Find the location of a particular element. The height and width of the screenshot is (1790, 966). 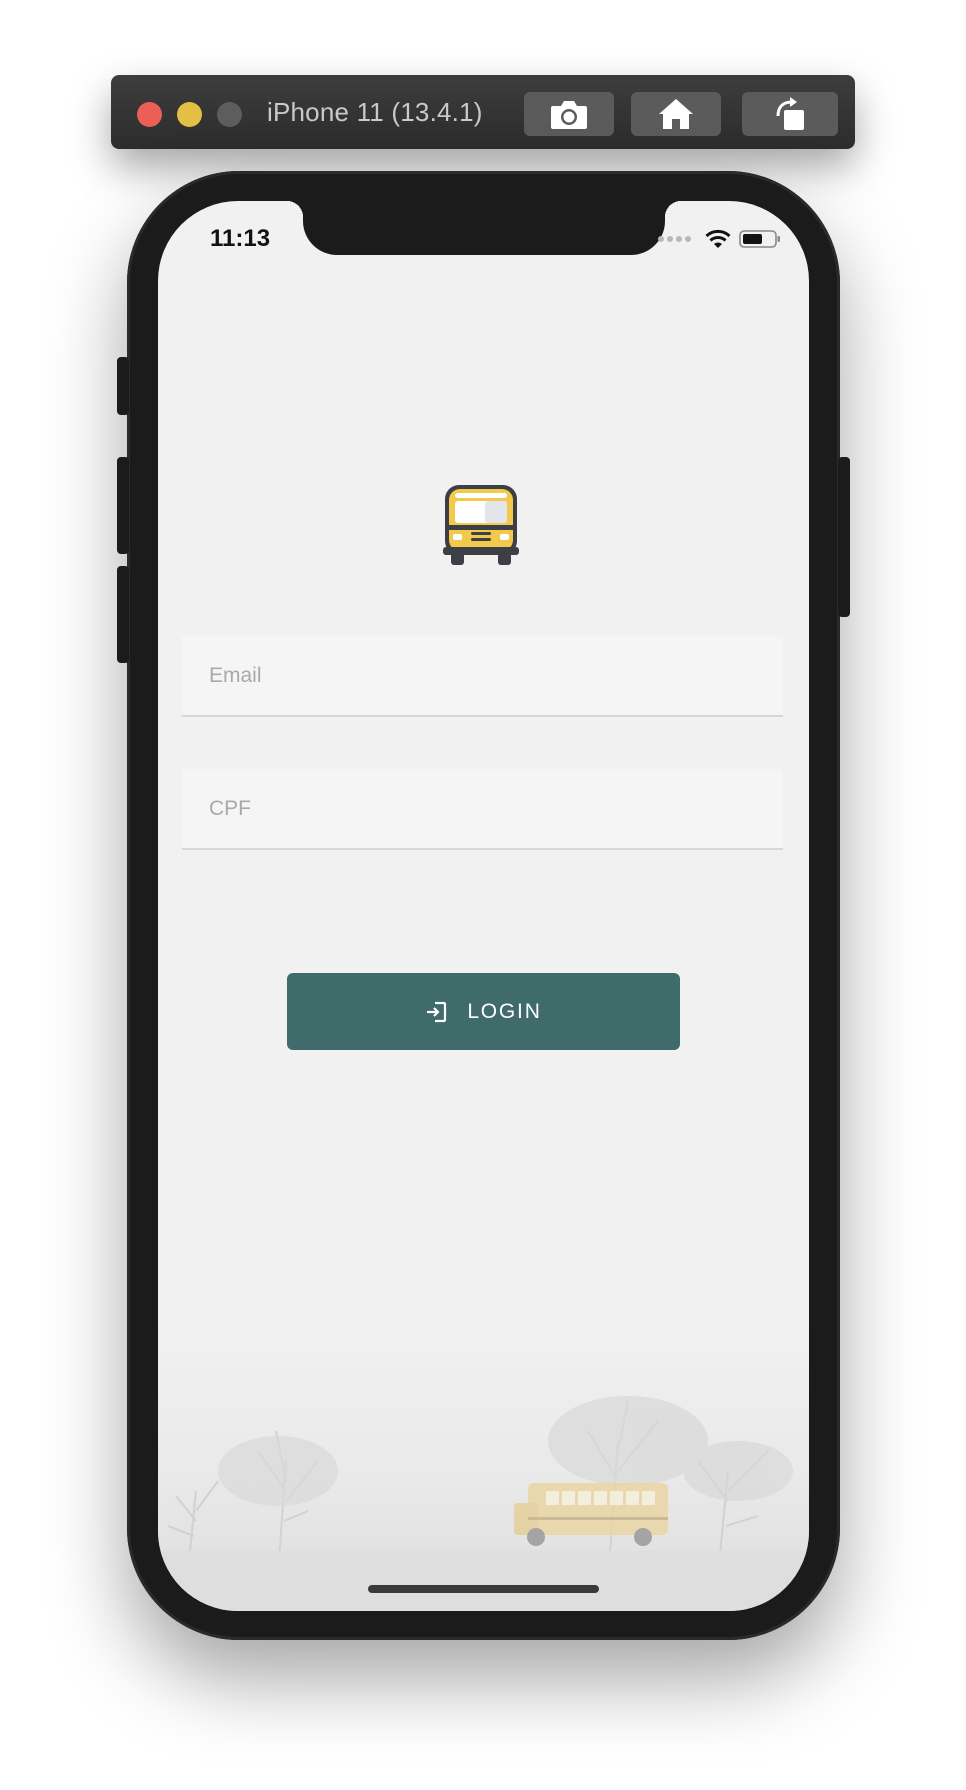

wifi-icon is located at coordinates (718, 238).